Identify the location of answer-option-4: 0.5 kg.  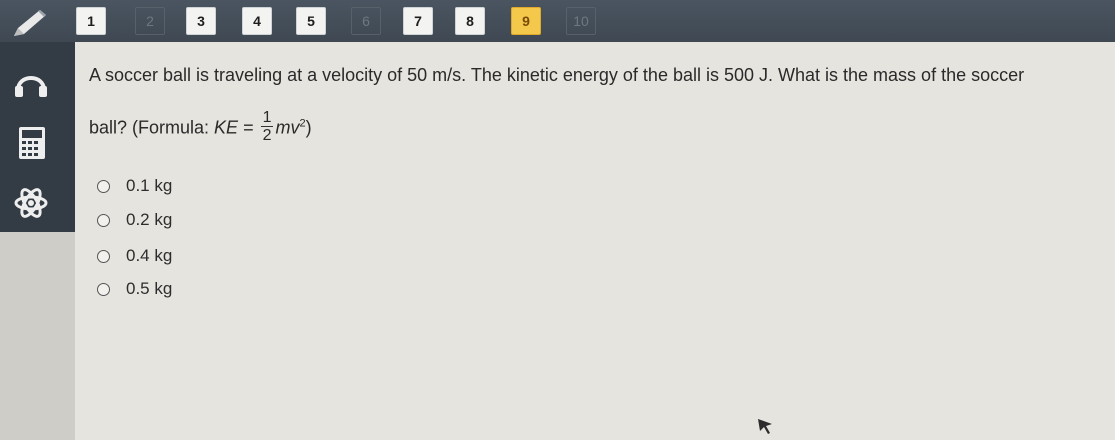
(134, 289).